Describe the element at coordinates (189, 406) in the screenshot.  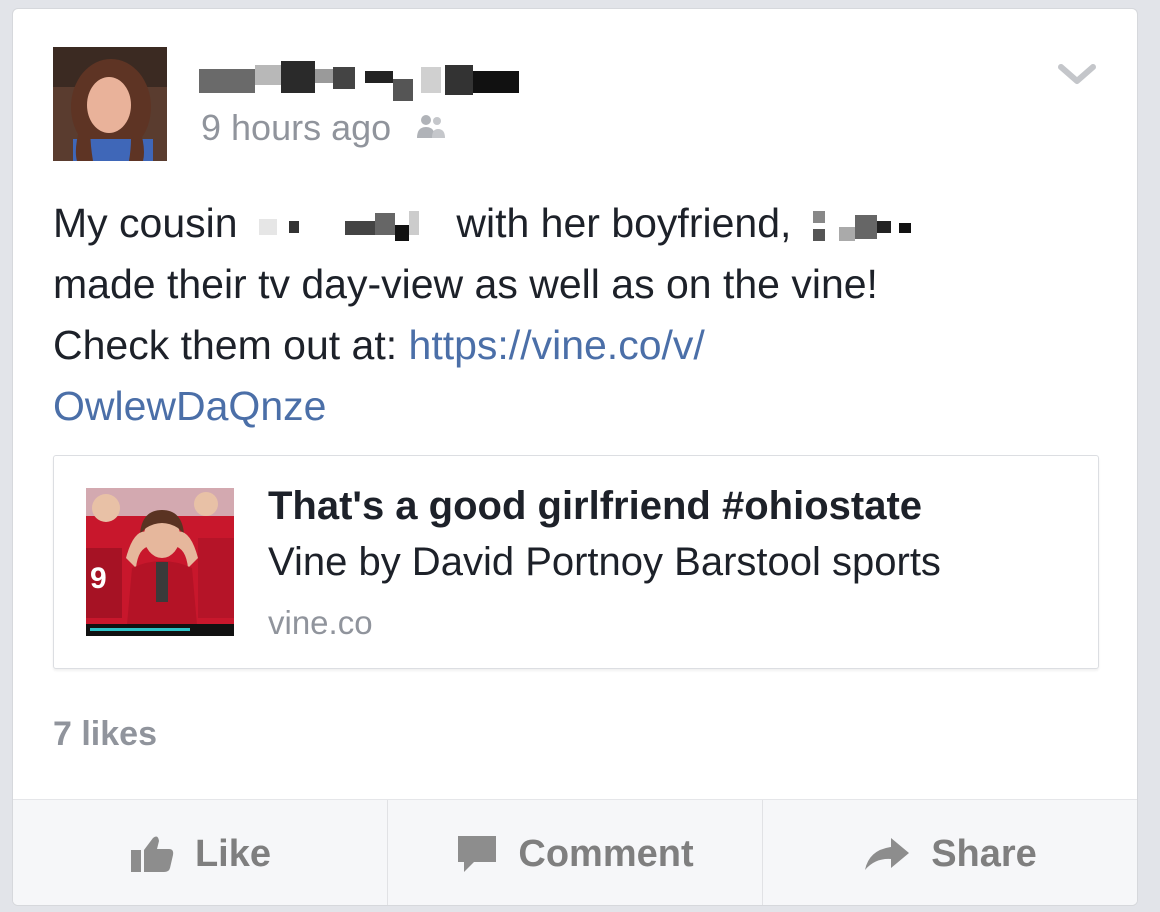
I see `post-link-line2: OwlewDaQnze` at that location.